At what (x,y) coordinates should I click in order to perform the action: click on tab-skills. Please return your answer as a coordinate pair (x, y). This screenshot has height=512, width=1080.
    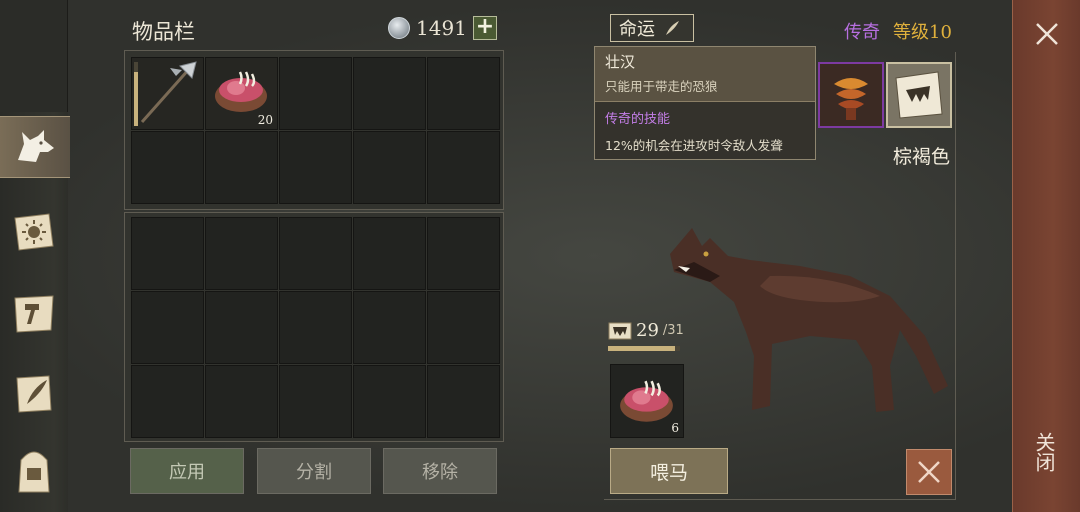
    Looking at the image, I should click on (34, 231).